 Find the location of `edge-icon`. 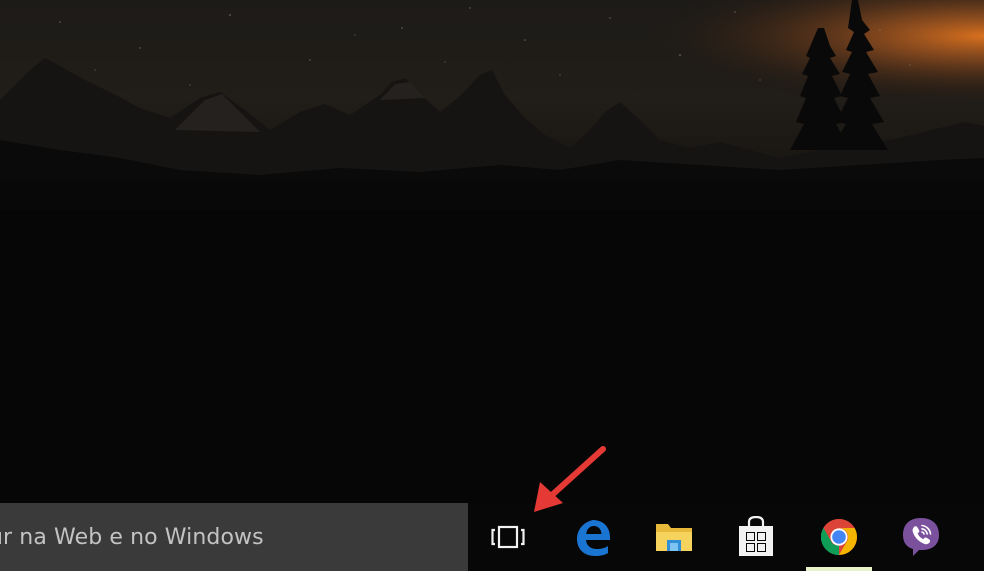

edge-icon is located at coordinates (593, 538).